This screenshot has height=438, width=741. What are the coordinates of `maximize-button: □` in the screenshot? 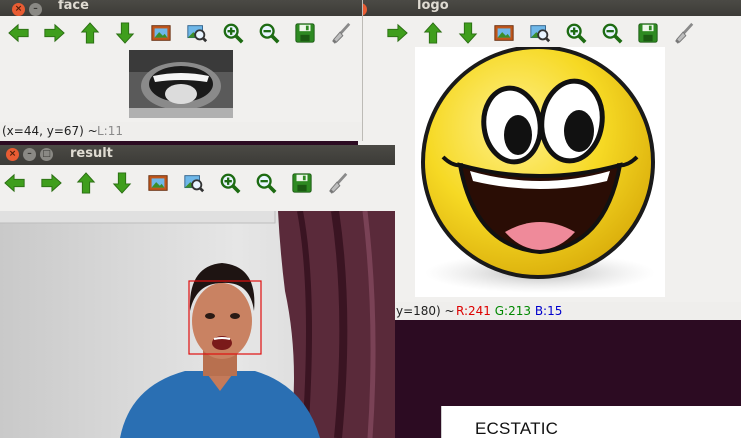 It's located at (46, 154).